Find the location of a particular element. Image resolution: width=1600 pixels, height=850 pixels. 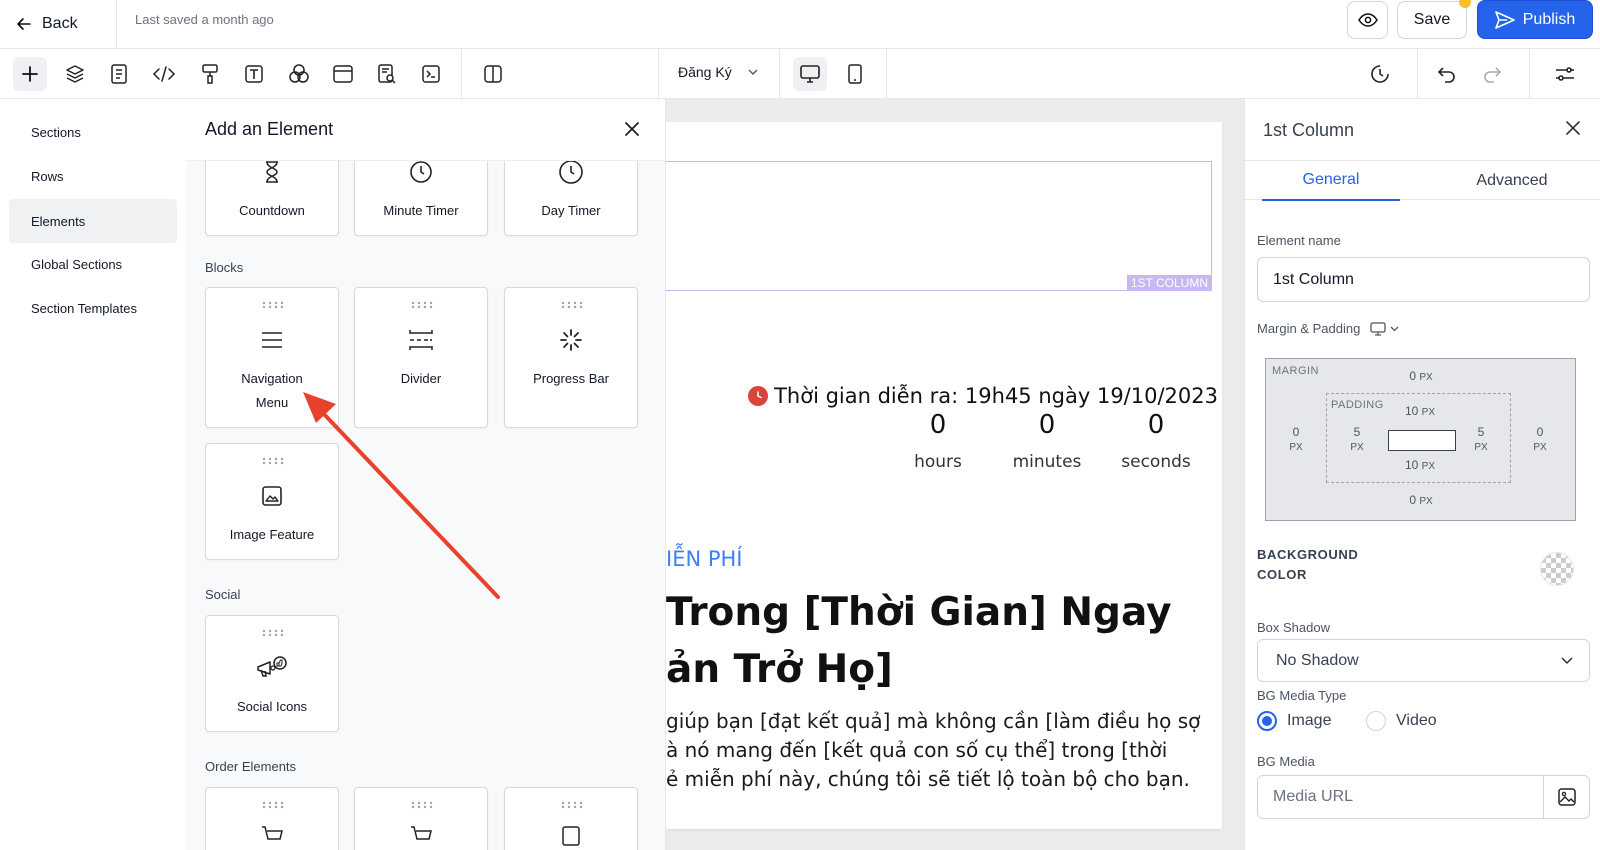

styles-button is located at coordinates (210, 74).